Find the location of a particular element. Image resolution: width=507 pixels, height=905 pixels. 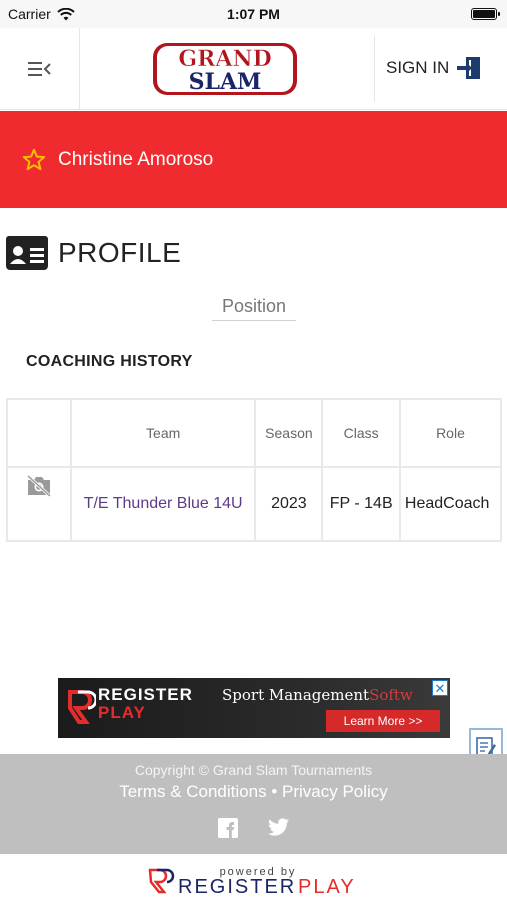

user-name: Christine Amoroso is located at coordinates (136, 159).